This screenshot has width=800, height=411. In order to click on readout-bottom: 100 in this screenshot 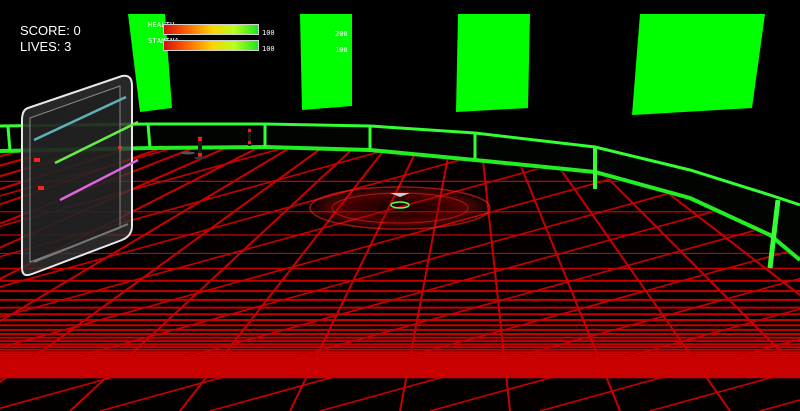, I will do `click(341, 50)`.